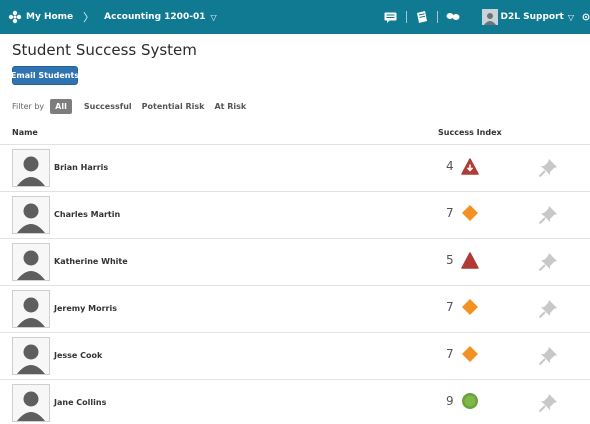 This screenshot has height=424, width=590. I want to click on course-link: Accounting 1200-01, so click(154, 17).